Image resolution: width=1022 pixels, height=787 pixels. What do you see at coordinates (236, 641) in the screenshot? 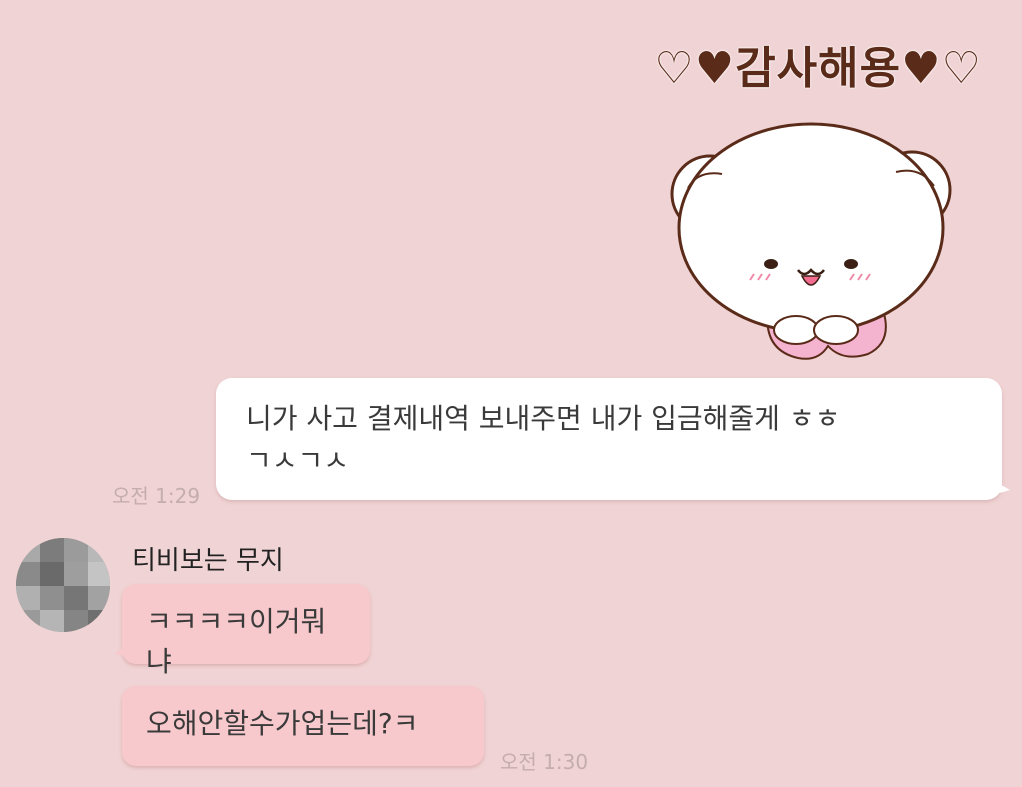
I see `other-message-text-1: ㅋㅋㅋㅋ이거뭐냐` at bounding box center [236, 641].